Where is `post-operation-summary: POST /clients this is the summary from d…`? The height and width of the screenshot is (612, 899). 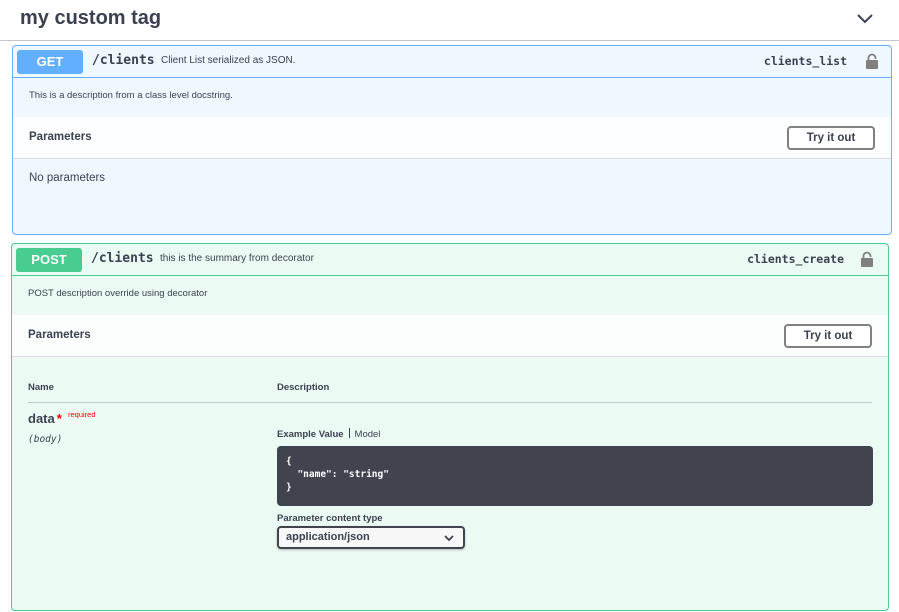
post-operation-summary: POST /clients this is the summary from d… is located at coordinates (450, 260).